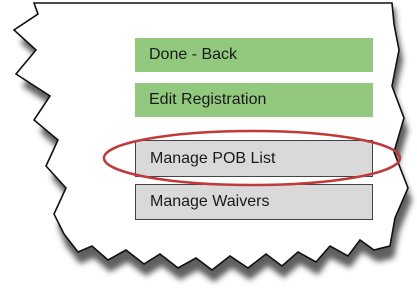 Image resolution: width=417 pixels, height=291 pixels. What do you see at coordinates (254, 55) in the screenshot?
I see `done-back-button: Done - Back` at bounding box center [254, 55].